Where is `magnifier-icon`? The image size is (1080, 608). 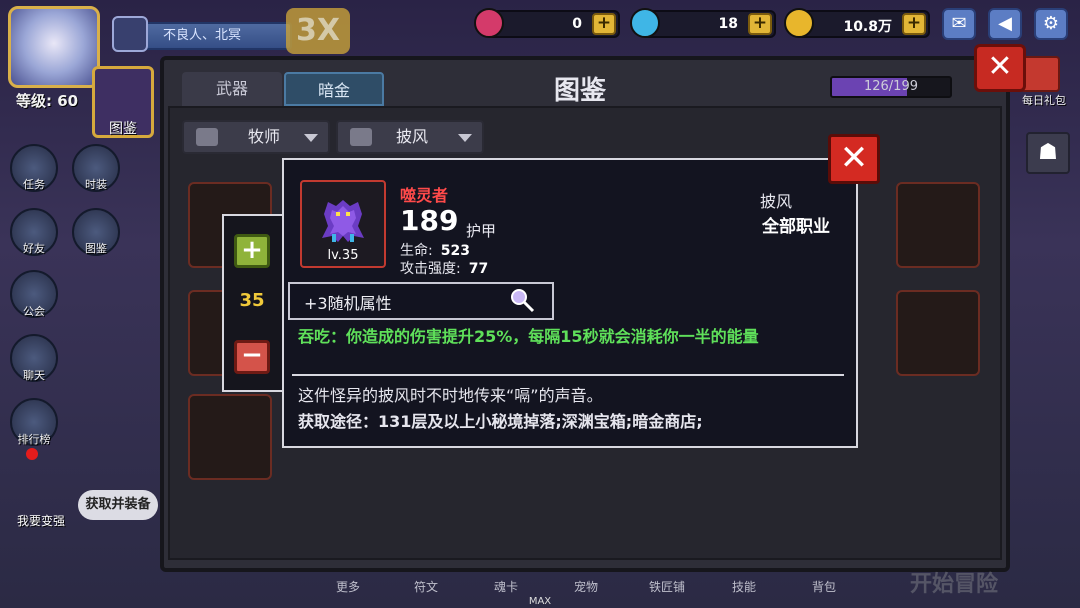 magnifier-icon is located at coordinates (522, 300).